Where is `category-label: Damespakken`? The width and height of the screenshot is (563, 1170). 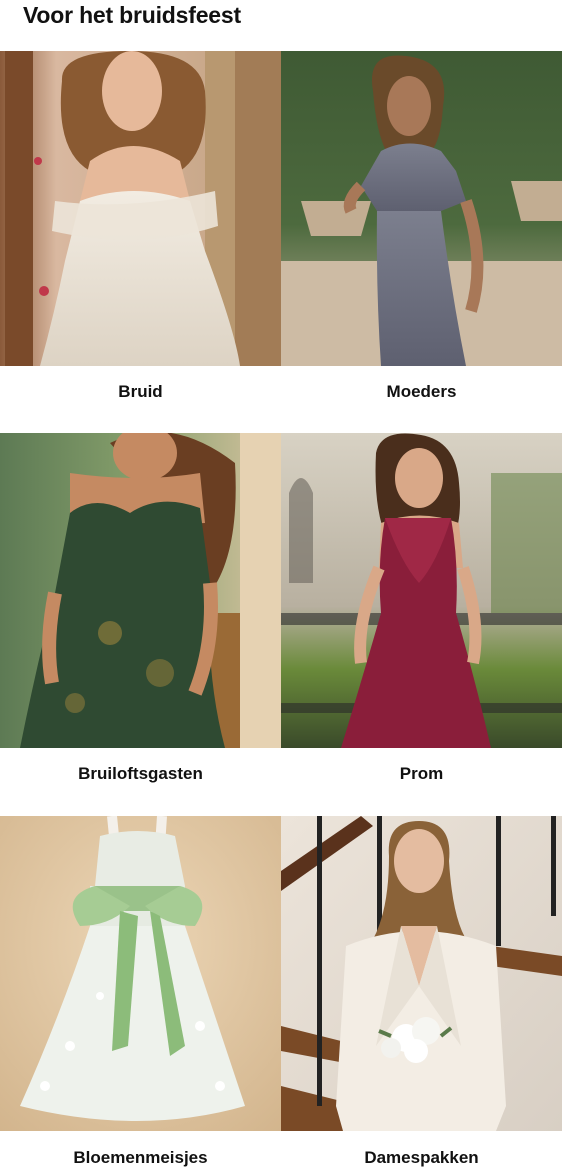 category-label: Damespakken is located at coordinates (421, 1157).